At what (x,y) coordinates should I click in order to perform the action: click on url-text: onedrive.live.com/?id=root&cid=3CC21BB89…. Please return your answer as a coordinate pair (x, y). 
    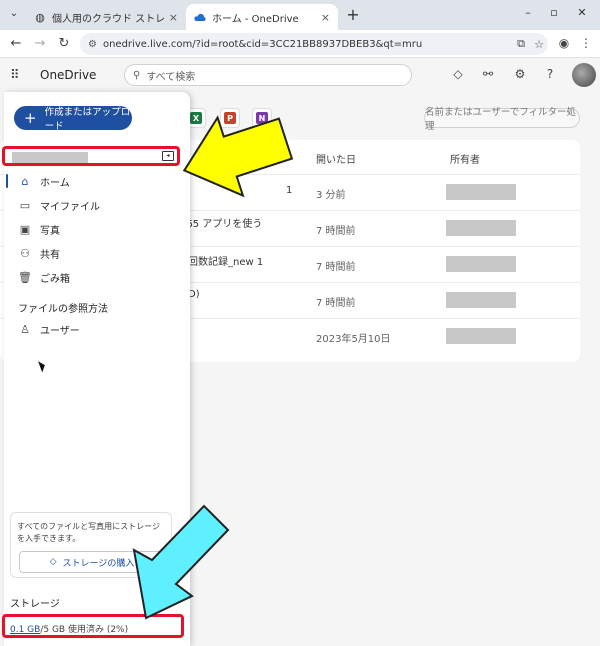
    Looking at the image, I should click on (262, 44).